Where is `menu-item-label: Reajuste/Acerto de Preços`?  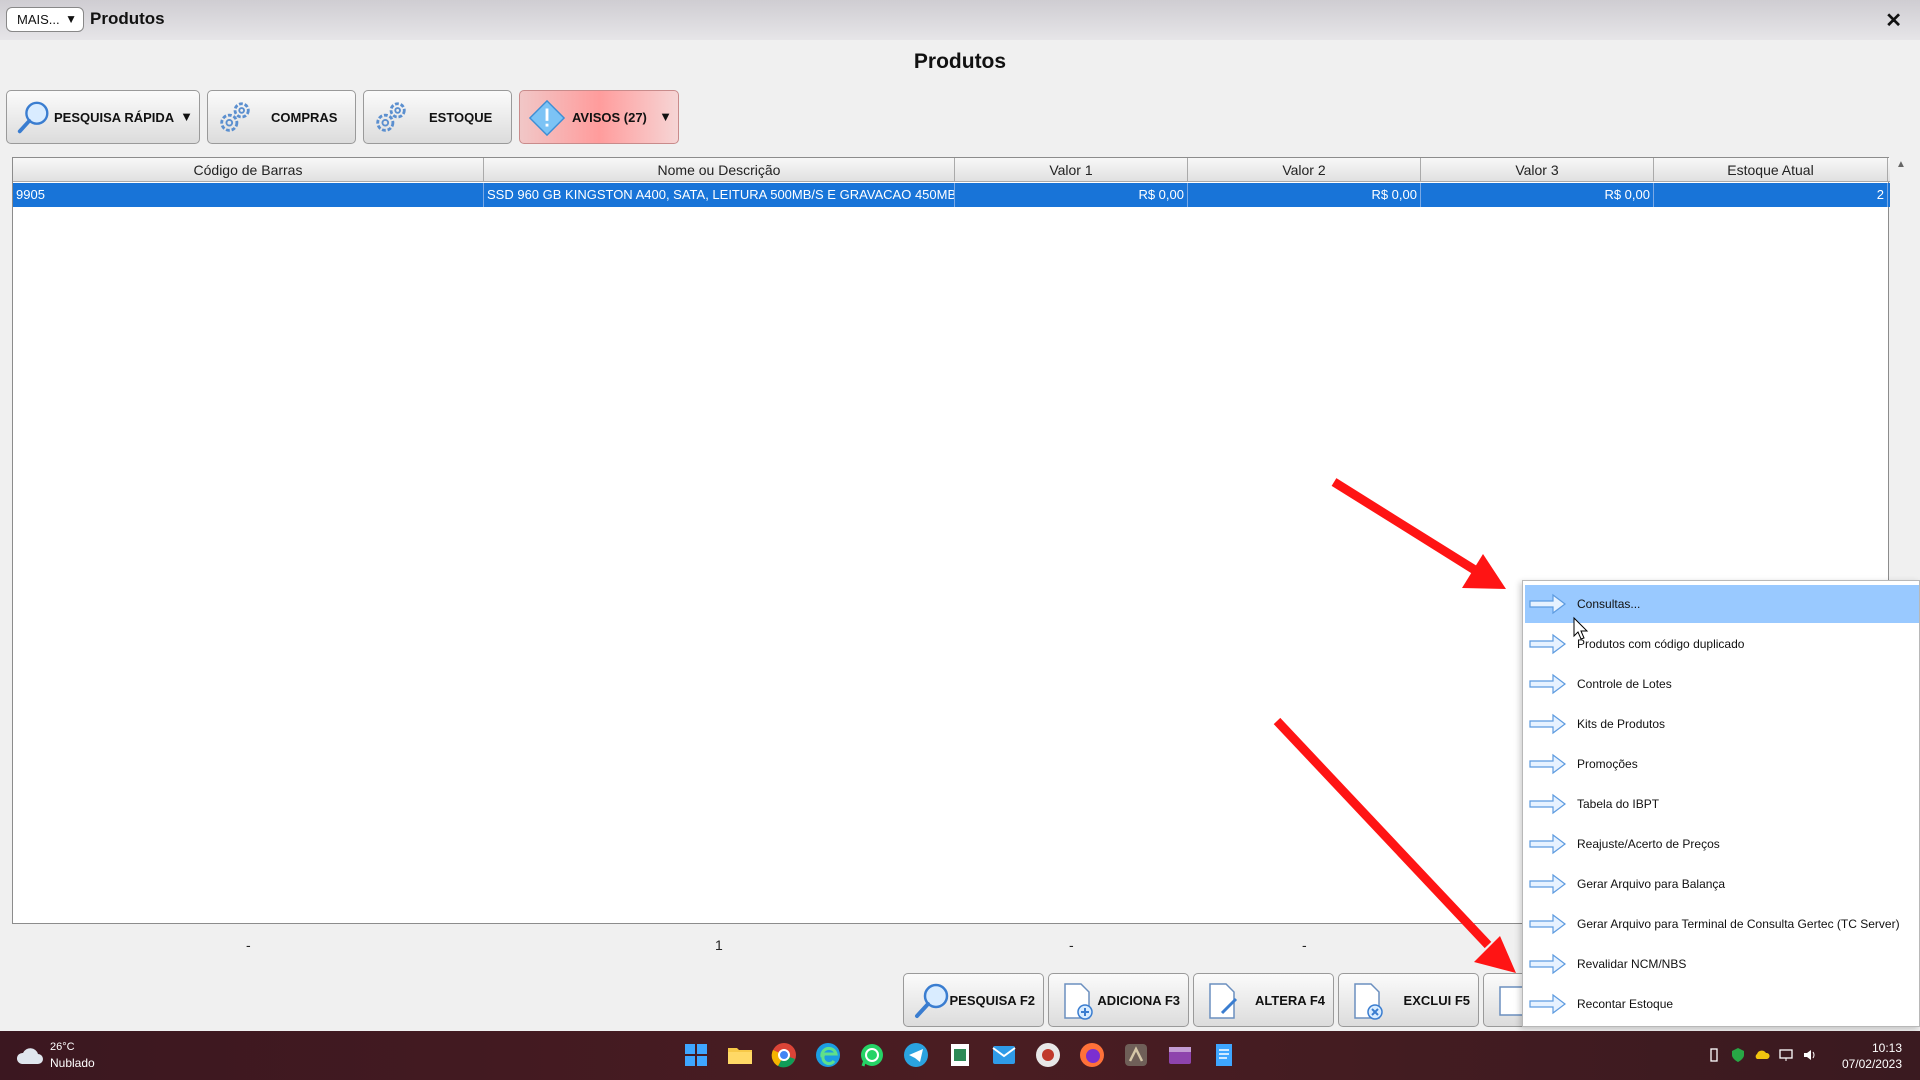
menu-item-label: Reajuste/Acerto de Preços is located at coordinates (1648, 844).